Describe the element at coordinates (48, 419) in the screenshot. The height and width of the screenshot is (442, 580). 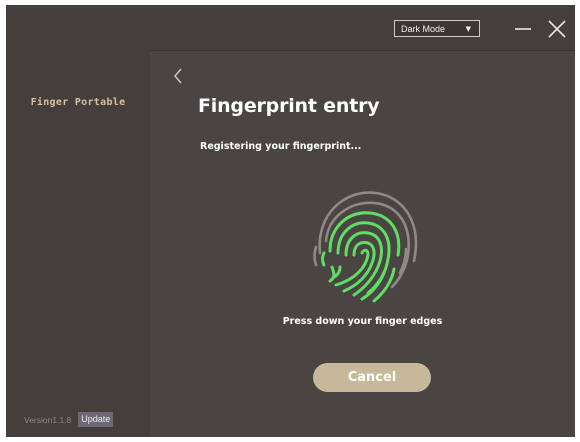
I see `version-label: Version1.1.8` at that location.